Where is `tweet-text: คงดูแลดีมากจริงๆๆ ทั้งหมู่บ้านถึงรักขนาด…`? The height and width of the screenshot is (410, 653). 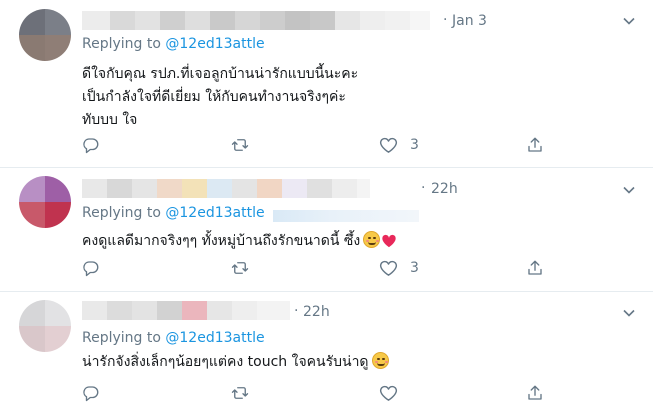
tweet-text: คงดูแลดีมากจริงๆๆ ทั้งหมู่บ้านถึงรักขนาด… is located at coordinates (239, 241).